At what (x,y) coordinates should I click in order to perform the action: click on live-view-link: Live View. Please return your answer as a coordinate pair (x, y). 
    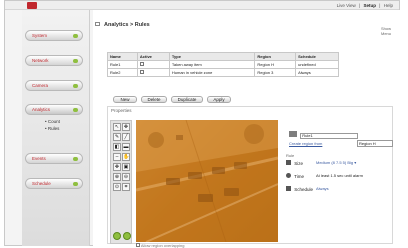
    Looking at the image, I should click on (346, 5).